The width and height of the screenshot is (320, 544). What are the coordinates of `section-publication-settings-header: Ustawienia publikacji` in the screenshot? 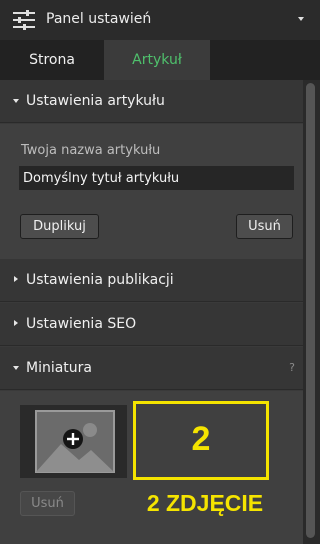 It's located at (151, 280).